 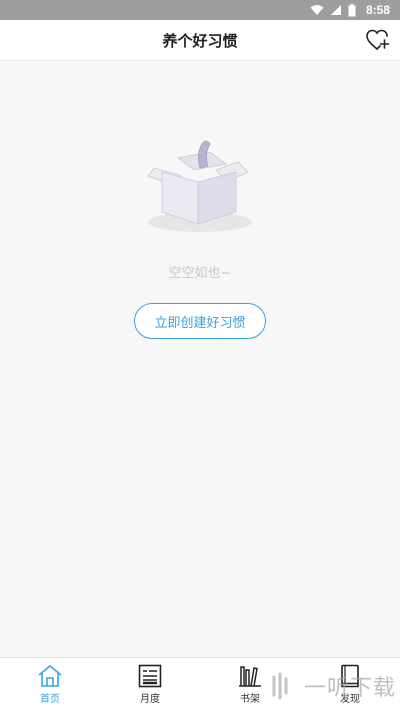 What do you see at coordinates (50, 699) in the screenshot?
I see `nav-label-home: 首页` at bounding box center [50, 699].